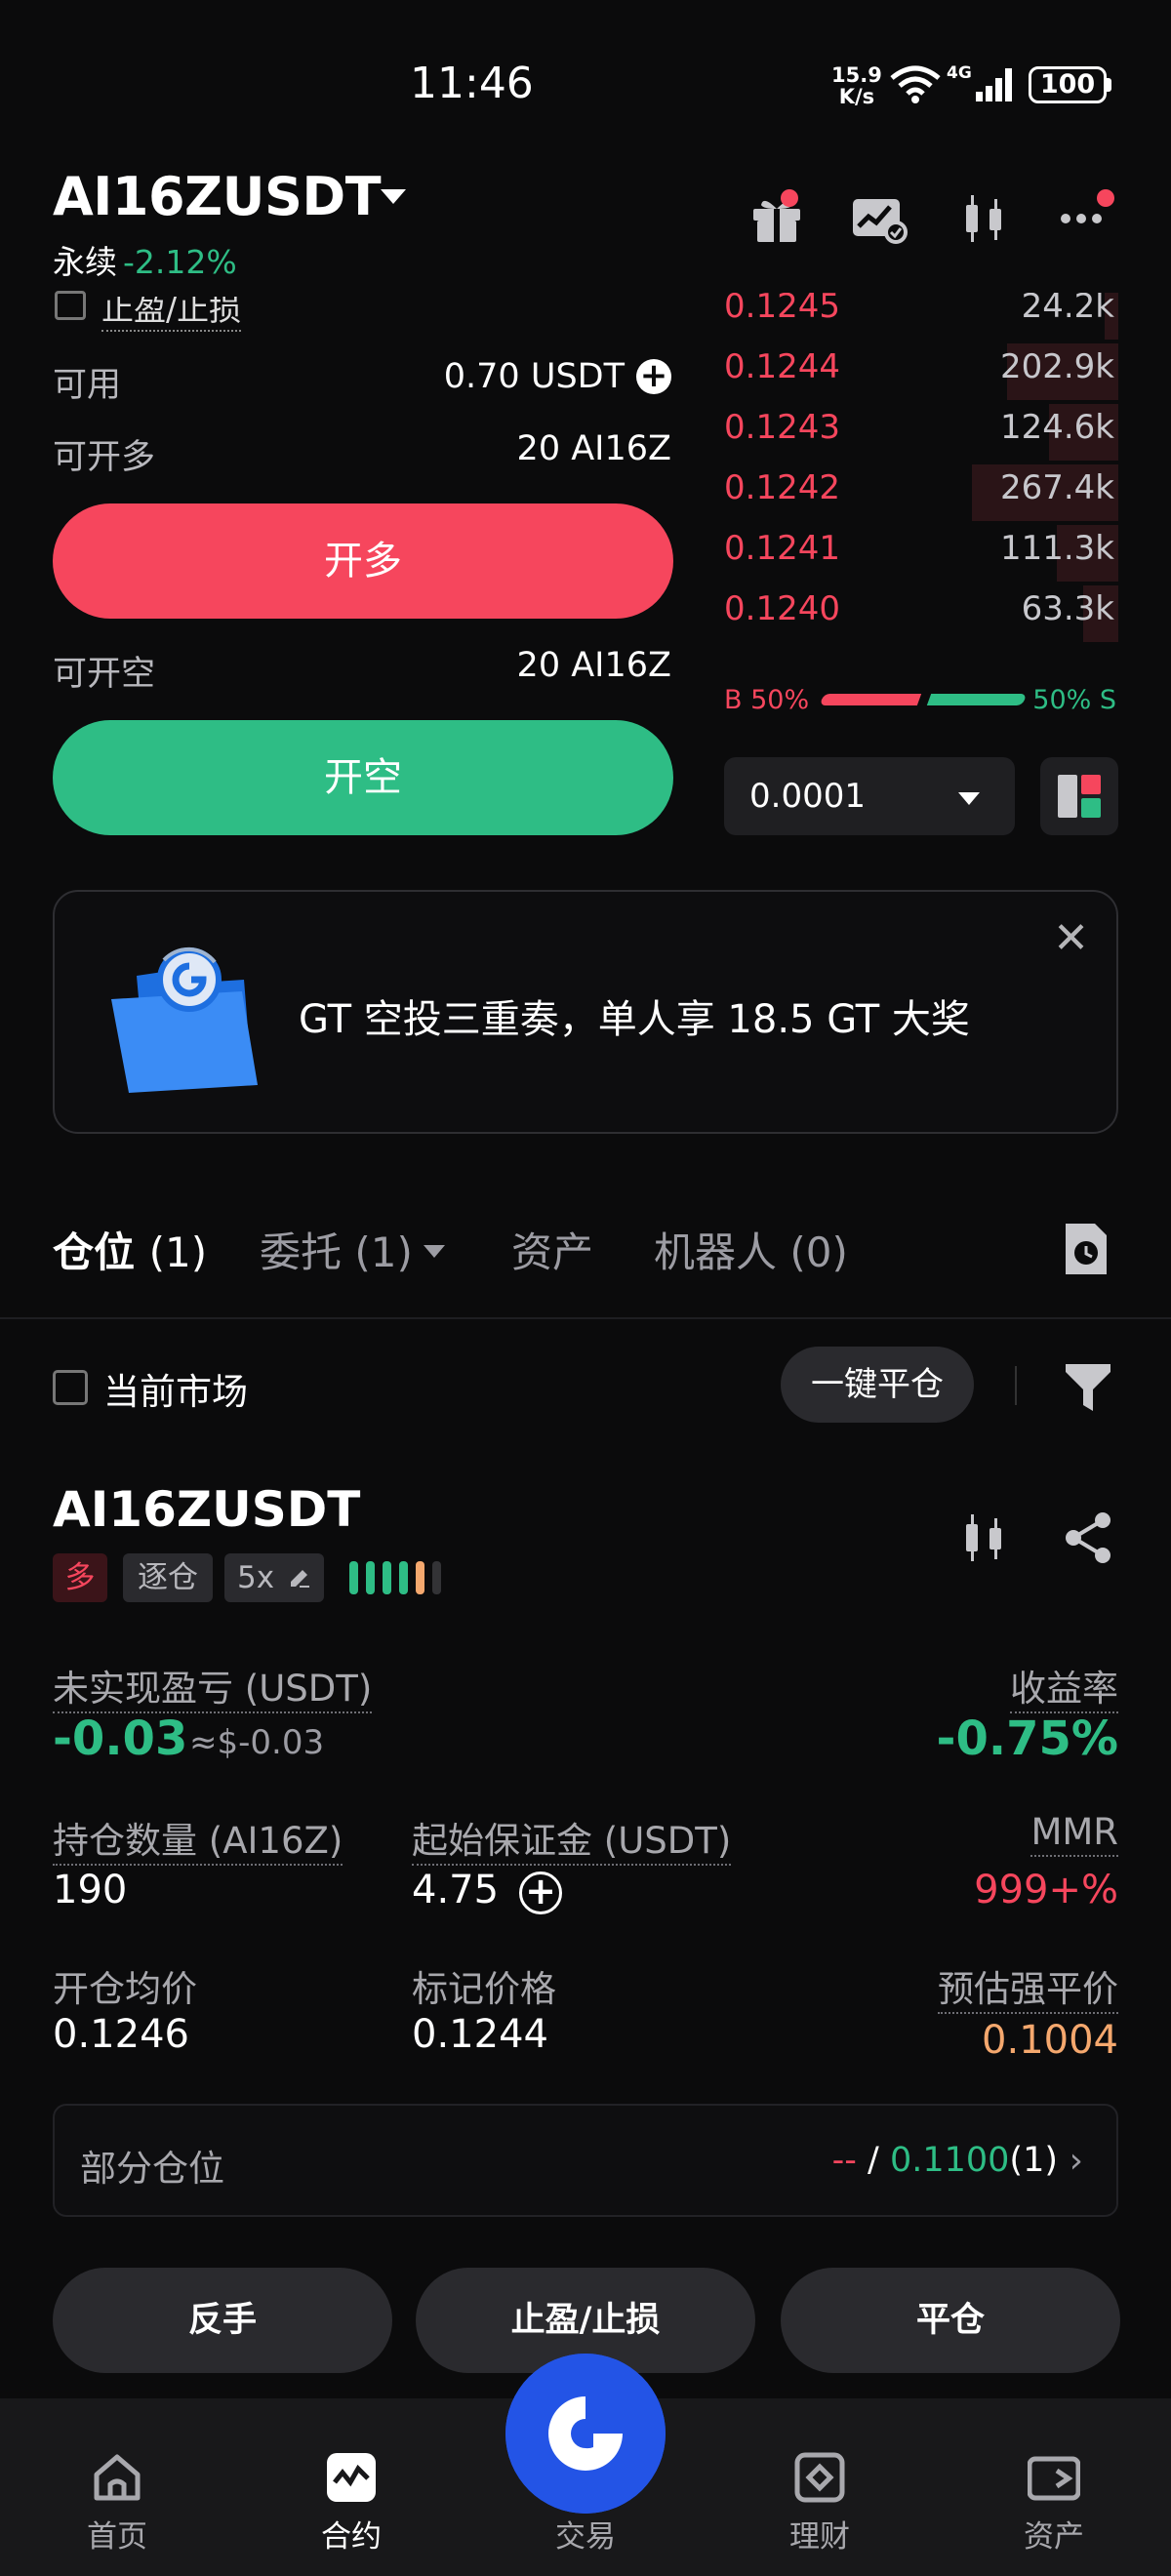  What do you see at coordinates (585, 2160) in the screenshot?
I see `partial-position-row: 部分仓位 -- / 0.1100(1) ›` at bounding box center [585, 2160].